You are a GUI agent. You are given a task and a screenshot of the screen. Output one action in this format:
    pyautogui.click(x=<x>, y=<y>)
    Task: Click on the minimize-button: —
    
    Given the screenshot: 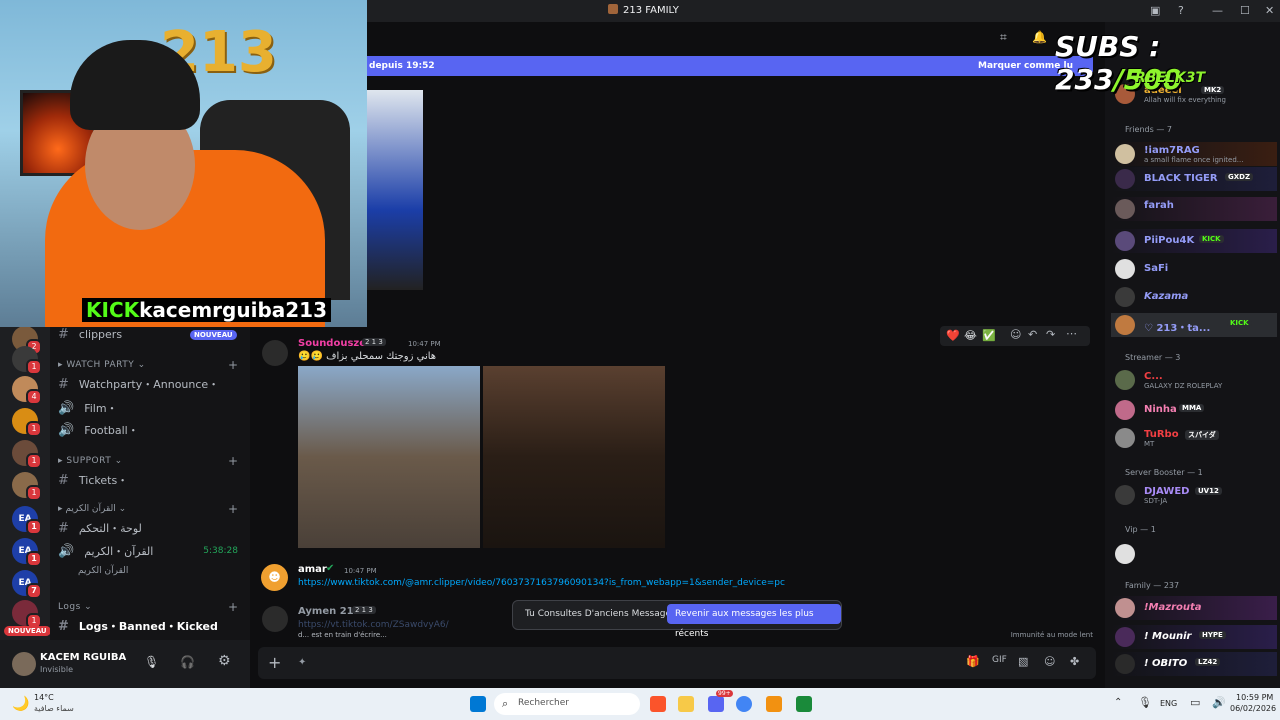 What is the action you would take?
    pyautogui.click(x=1217, y=10)
    